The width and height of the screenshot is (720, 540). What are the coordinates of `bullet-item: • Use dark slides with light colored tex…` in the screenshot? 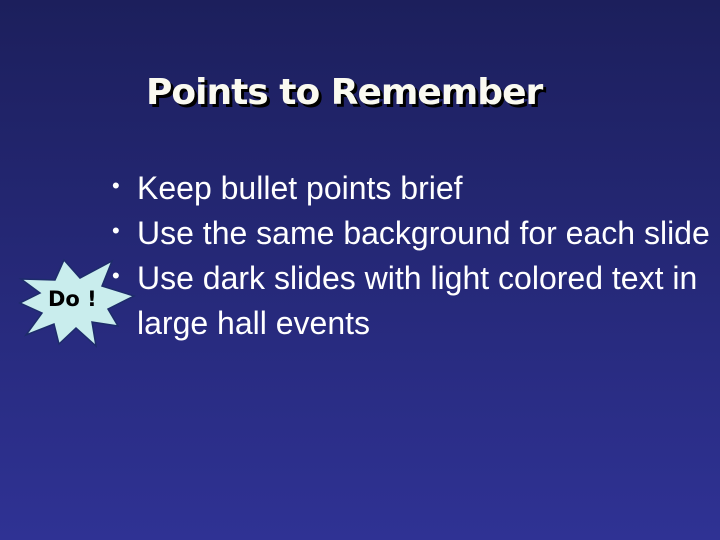 It's located at (410, 301).